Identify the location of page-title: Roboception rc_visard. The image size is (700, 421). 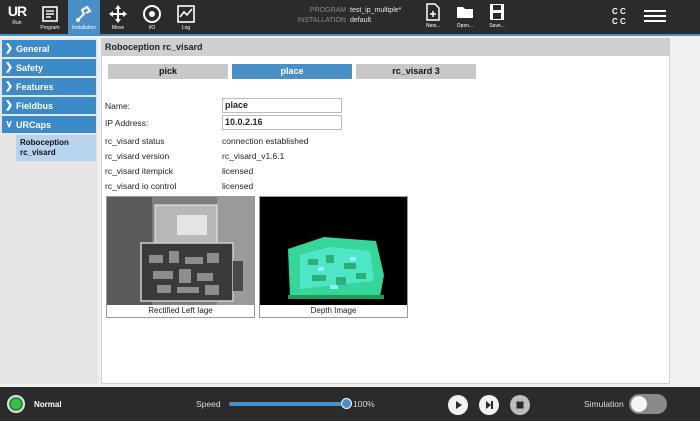
(385, 47).